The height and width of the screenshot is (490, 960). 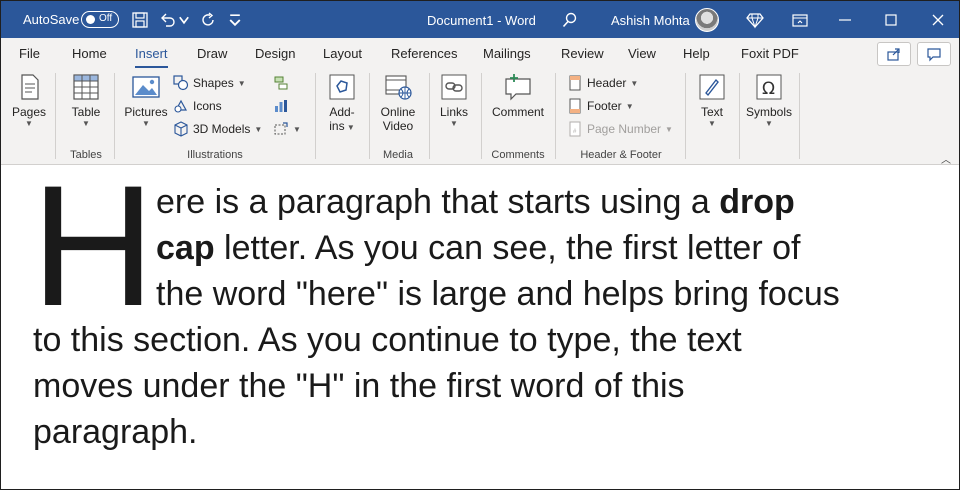 I want to click on tab-review: Review, so click(x=582, y=53).